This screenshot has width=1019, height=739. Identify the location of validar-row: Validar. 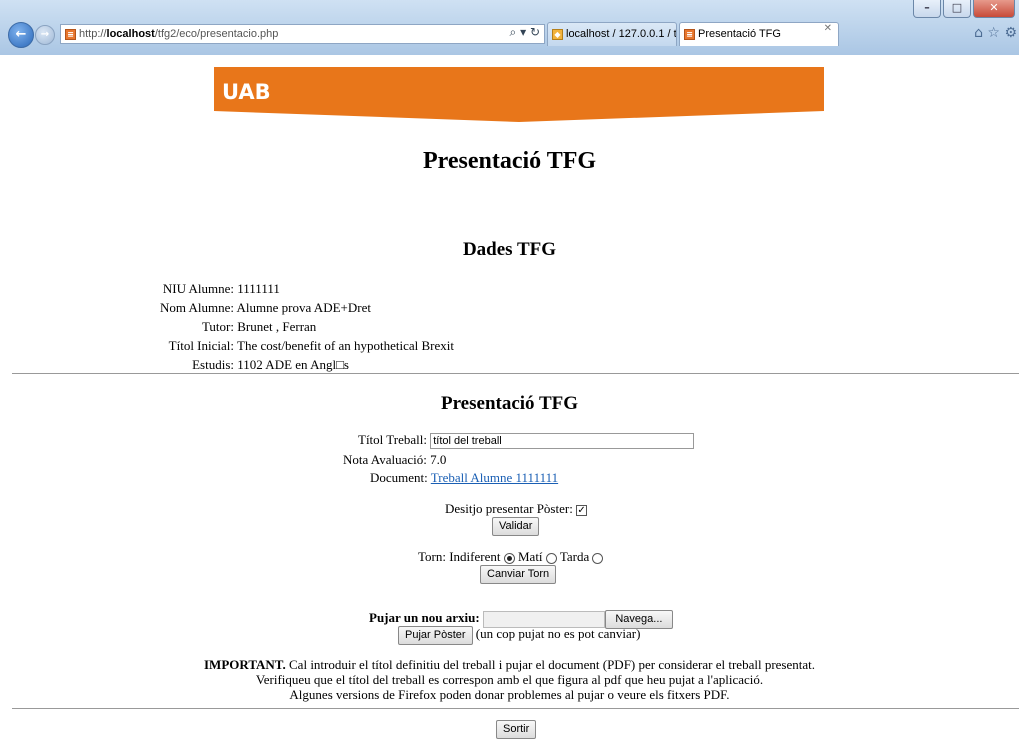
(516, 526).